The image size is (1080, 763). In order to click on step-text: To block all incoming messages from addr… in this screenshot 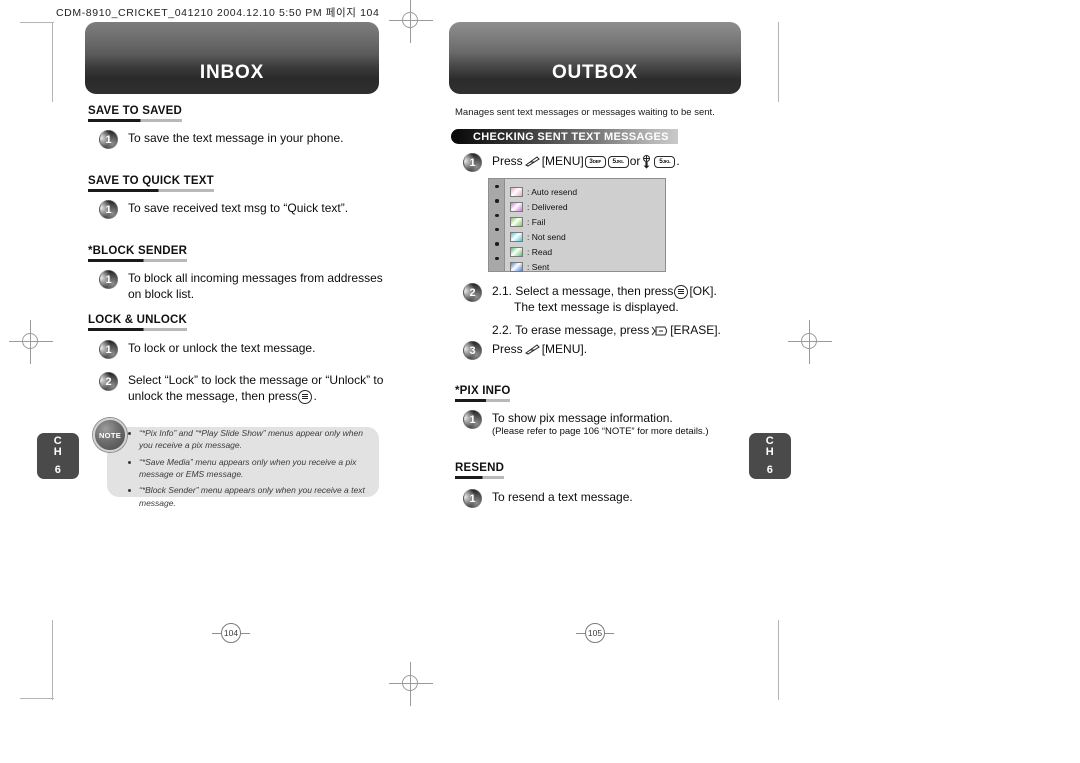, I will do `click(255, 286)`.